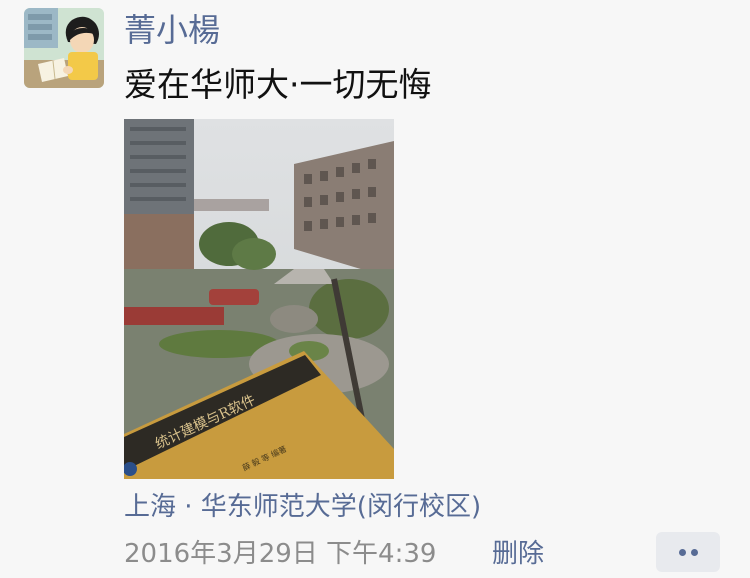 The height and width of the screenshot is (578, 750). Describe the element at coordinates (688, 552) in the screenshot. I see `more-actions-button` at that location.